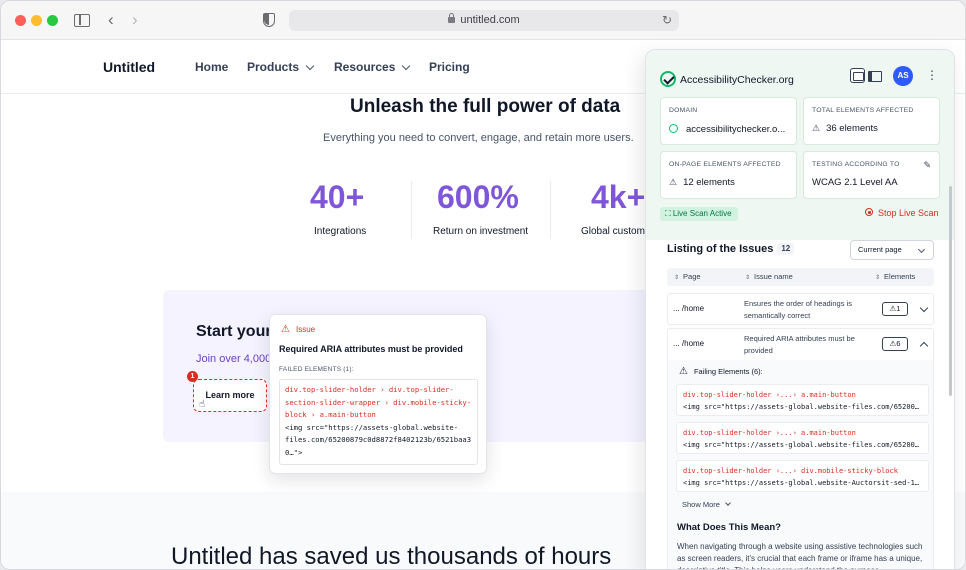 Image resolution: width=966 pixels, height=570 pixels. Describe the element at coordinates (234, 359) in the screenshot. I see `cta-subtitle: Join over 4,000` at that location.